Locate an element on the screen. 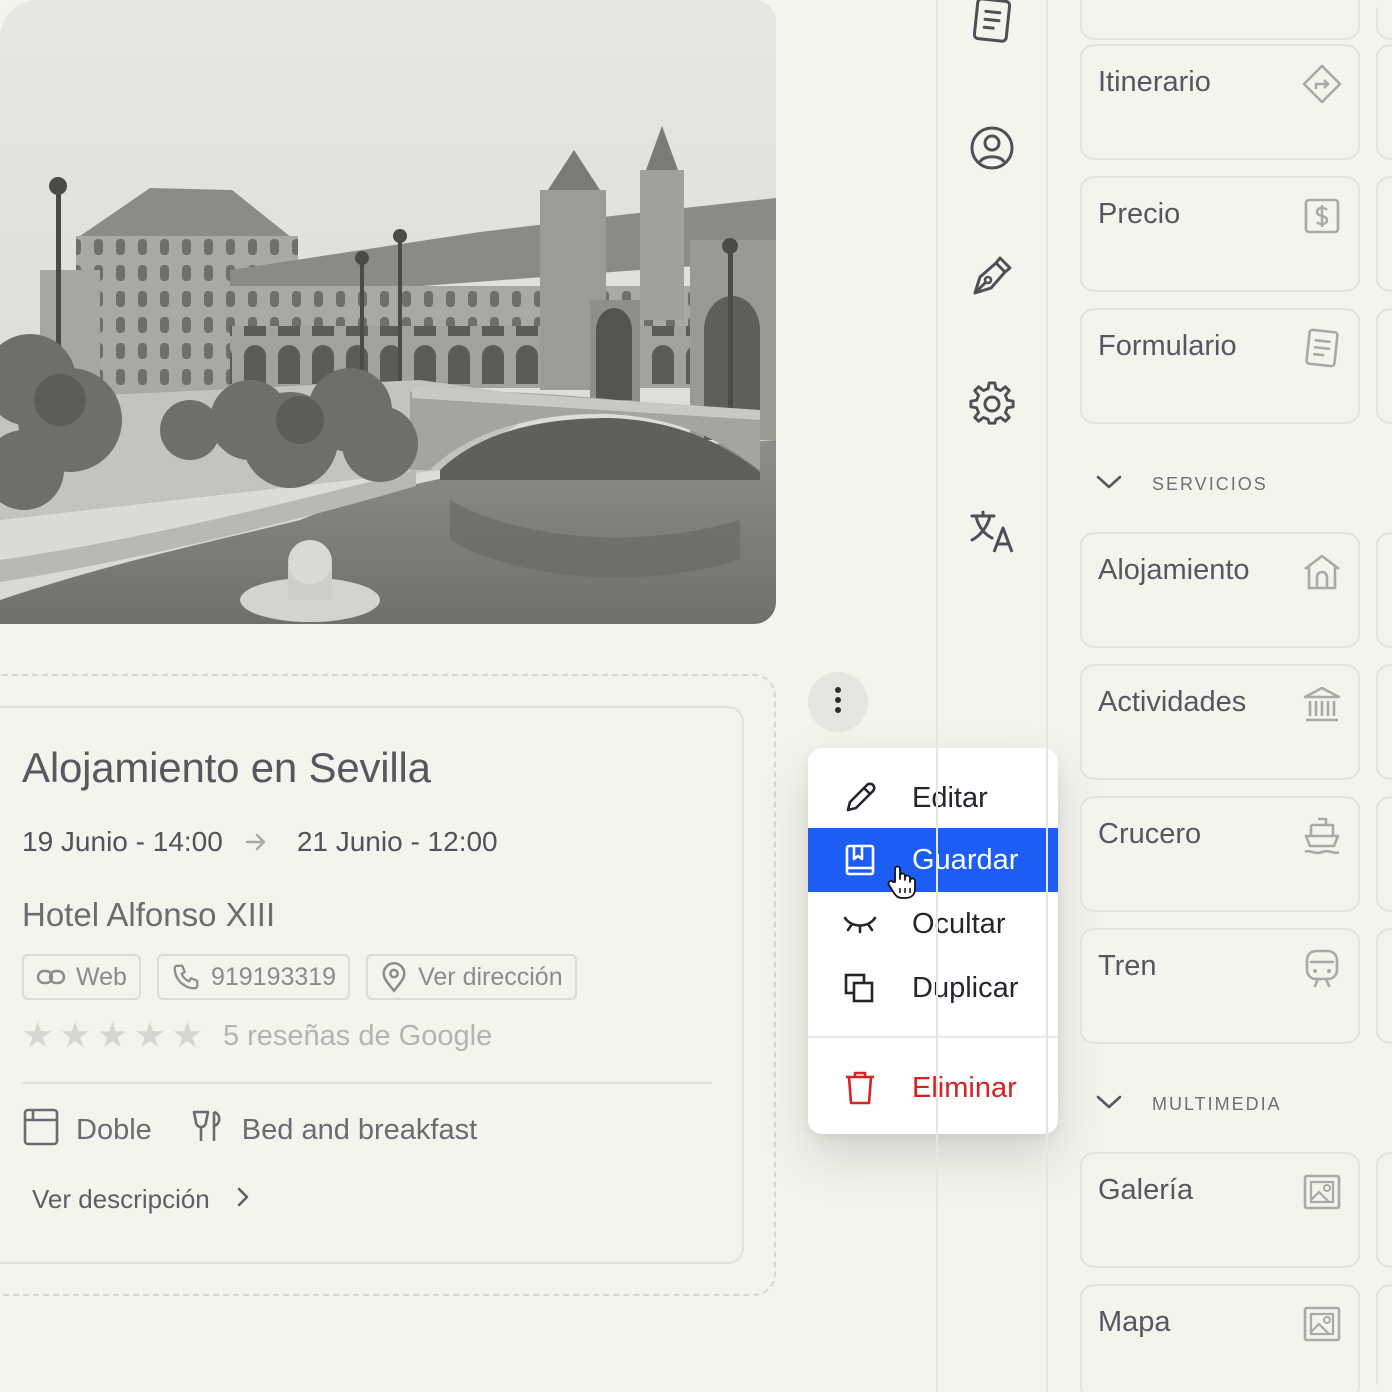  section-header-multimedia: MULTIMEDIA is located at coordinates (1189, 1104).